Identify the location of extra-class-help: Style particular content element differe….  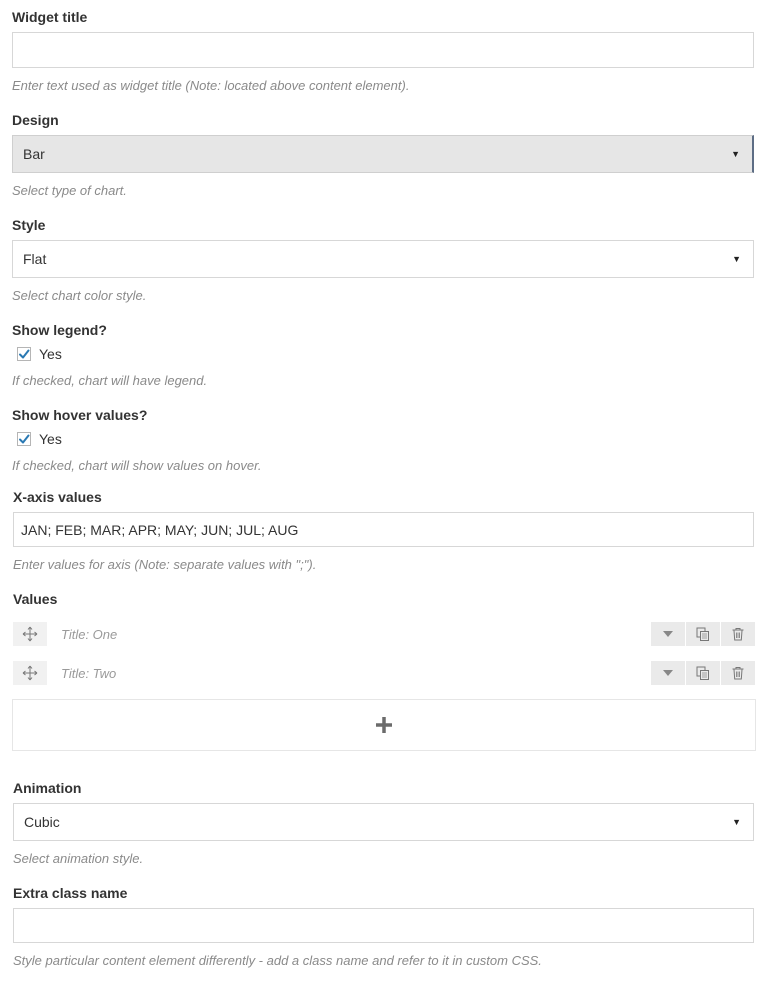
(277, 960).